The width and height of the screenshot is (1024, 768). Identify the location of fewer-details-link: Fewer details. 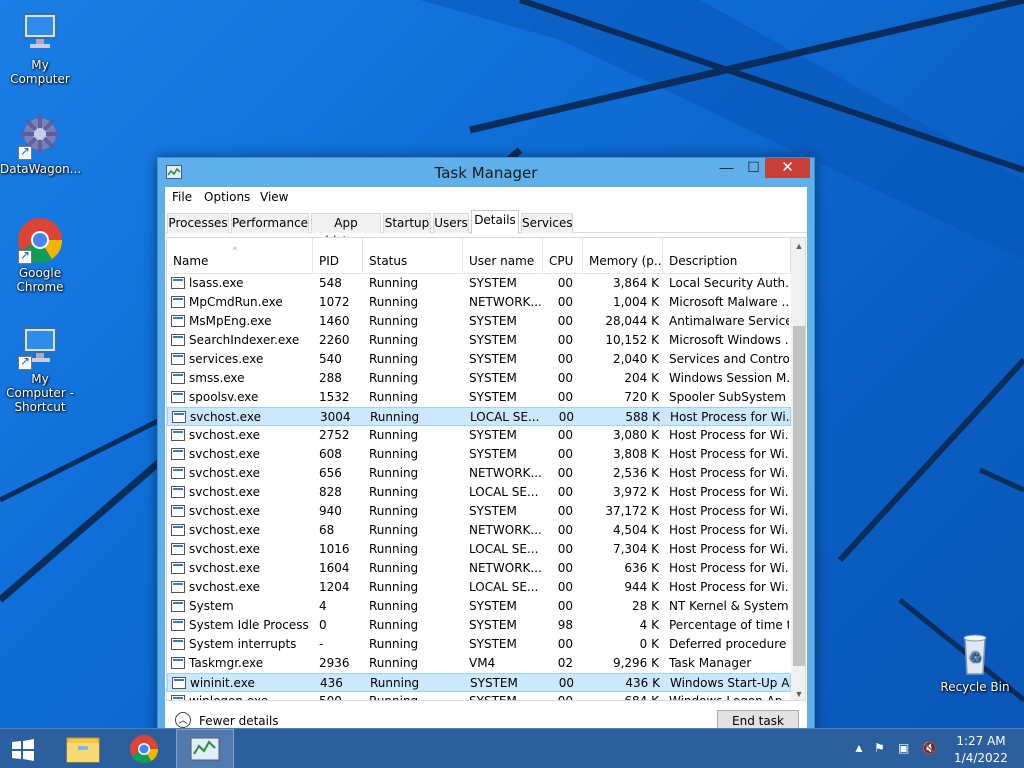
(239, 721).